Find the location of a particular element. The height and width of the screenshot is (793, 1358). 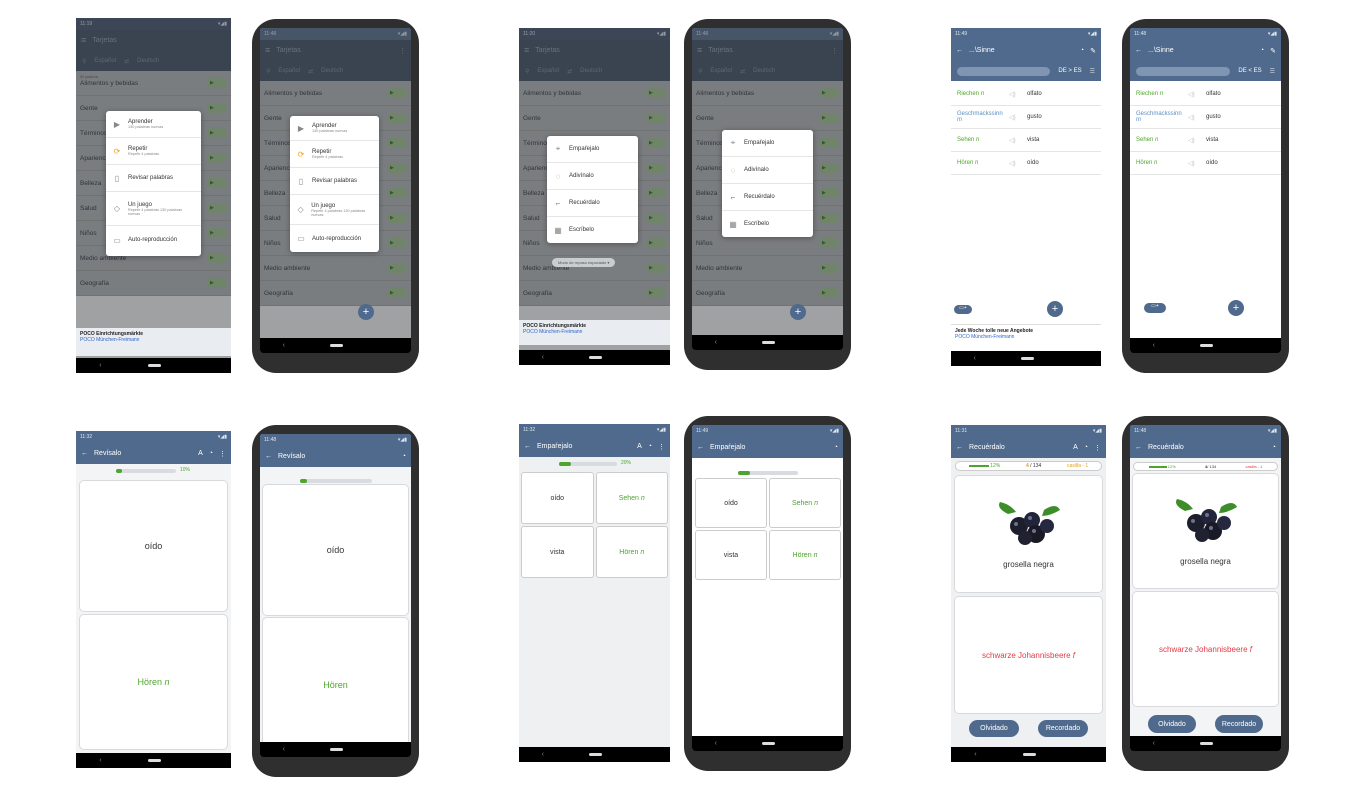

progress-bar is located at coordinates (768, 473).